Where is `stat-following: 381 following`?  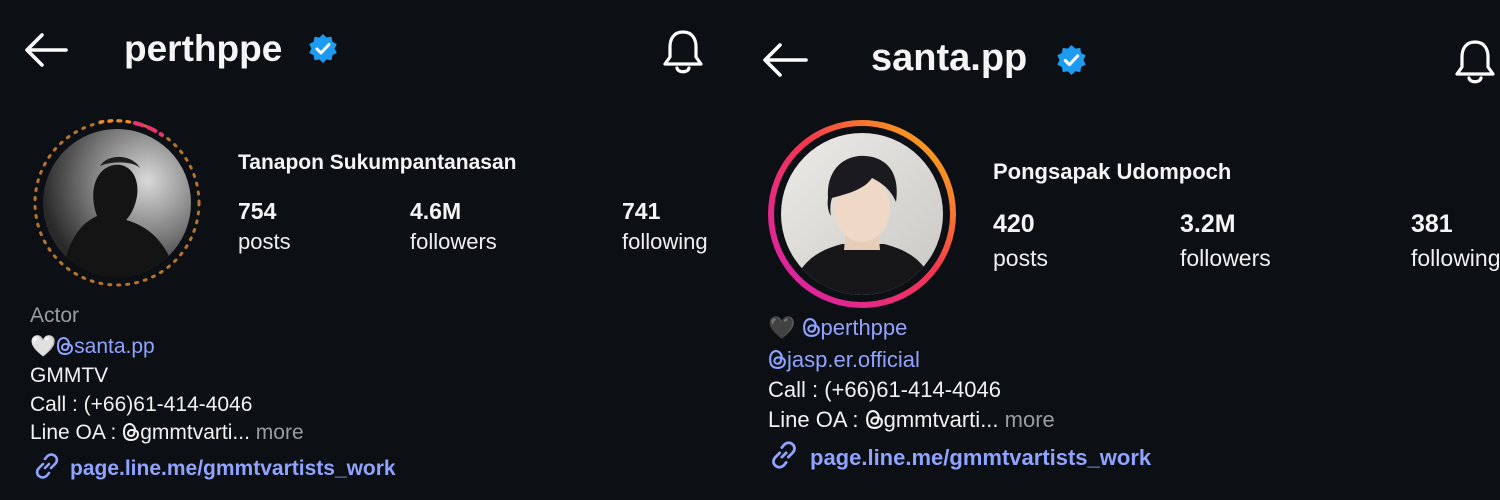
stat-following: 381 following is located at coordinates (1455, 241).